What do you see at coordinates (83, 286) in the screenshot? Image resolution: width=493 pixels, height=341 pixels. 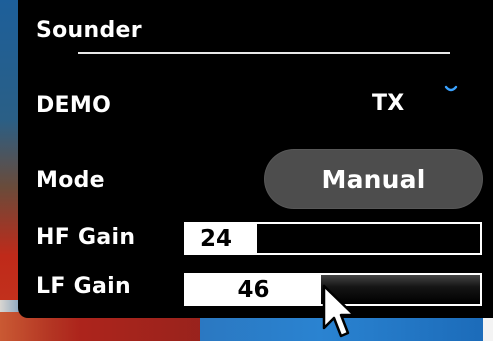 I see `lf-gain-label: LF Gain` at bounding box center [83, 286].